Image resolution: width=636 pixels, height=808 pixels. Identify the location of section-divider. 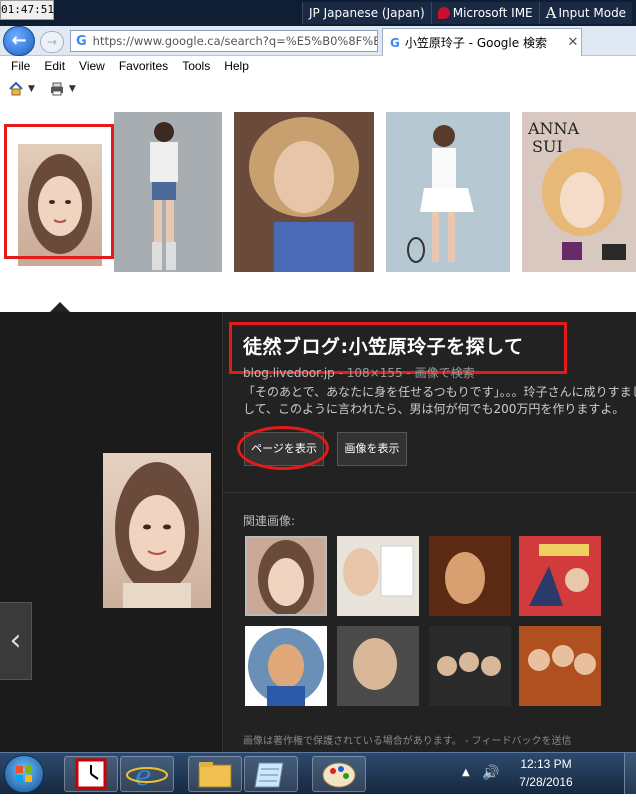
(429, 492).